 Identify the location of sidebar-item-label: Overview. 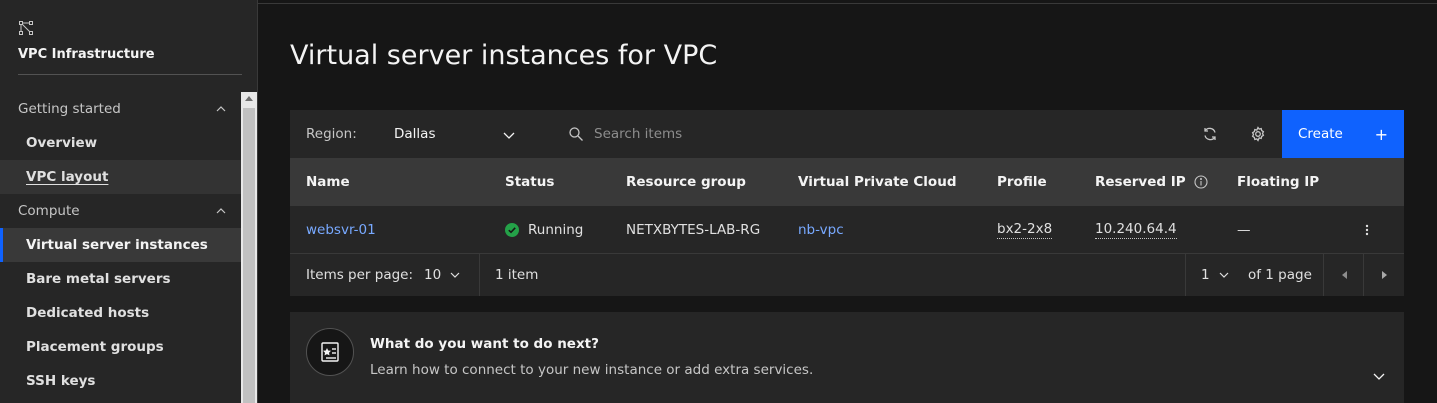
(62, 143).